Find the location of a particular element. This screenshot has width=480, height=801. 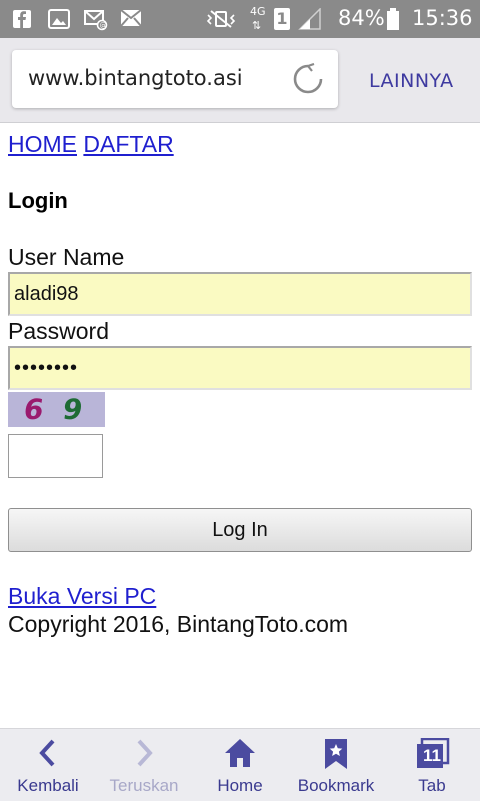

password-field: •••••••• is located at coordinates (240, 368).